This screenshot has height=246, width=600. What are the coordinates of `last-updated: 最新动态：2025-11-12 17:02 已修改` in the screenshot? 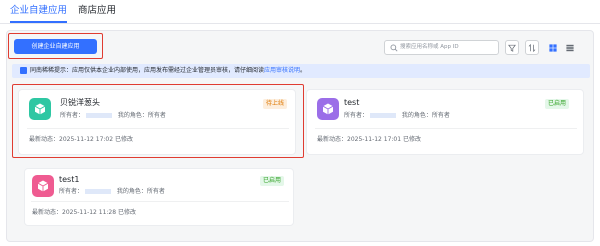 It's located at (81, 139).